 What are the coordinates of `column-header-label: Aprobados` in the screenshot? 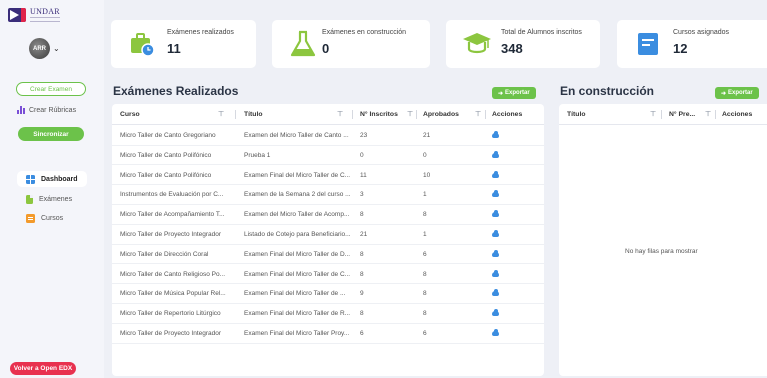 It's located at (441, 114).